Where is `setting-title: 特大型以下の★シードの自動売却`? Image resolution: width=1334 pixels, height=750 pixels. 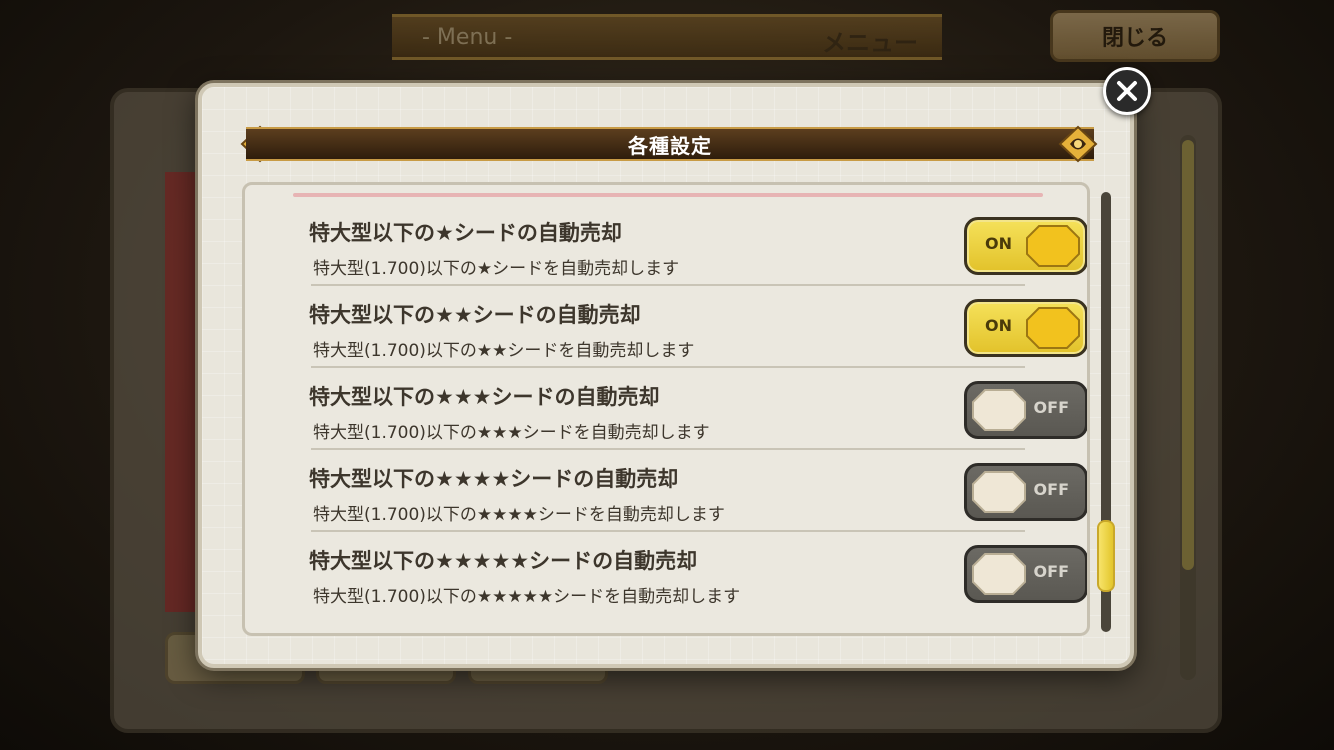
setting-title: 特大型以下の★シードの自動売却 is located at coordinates (465, 233).